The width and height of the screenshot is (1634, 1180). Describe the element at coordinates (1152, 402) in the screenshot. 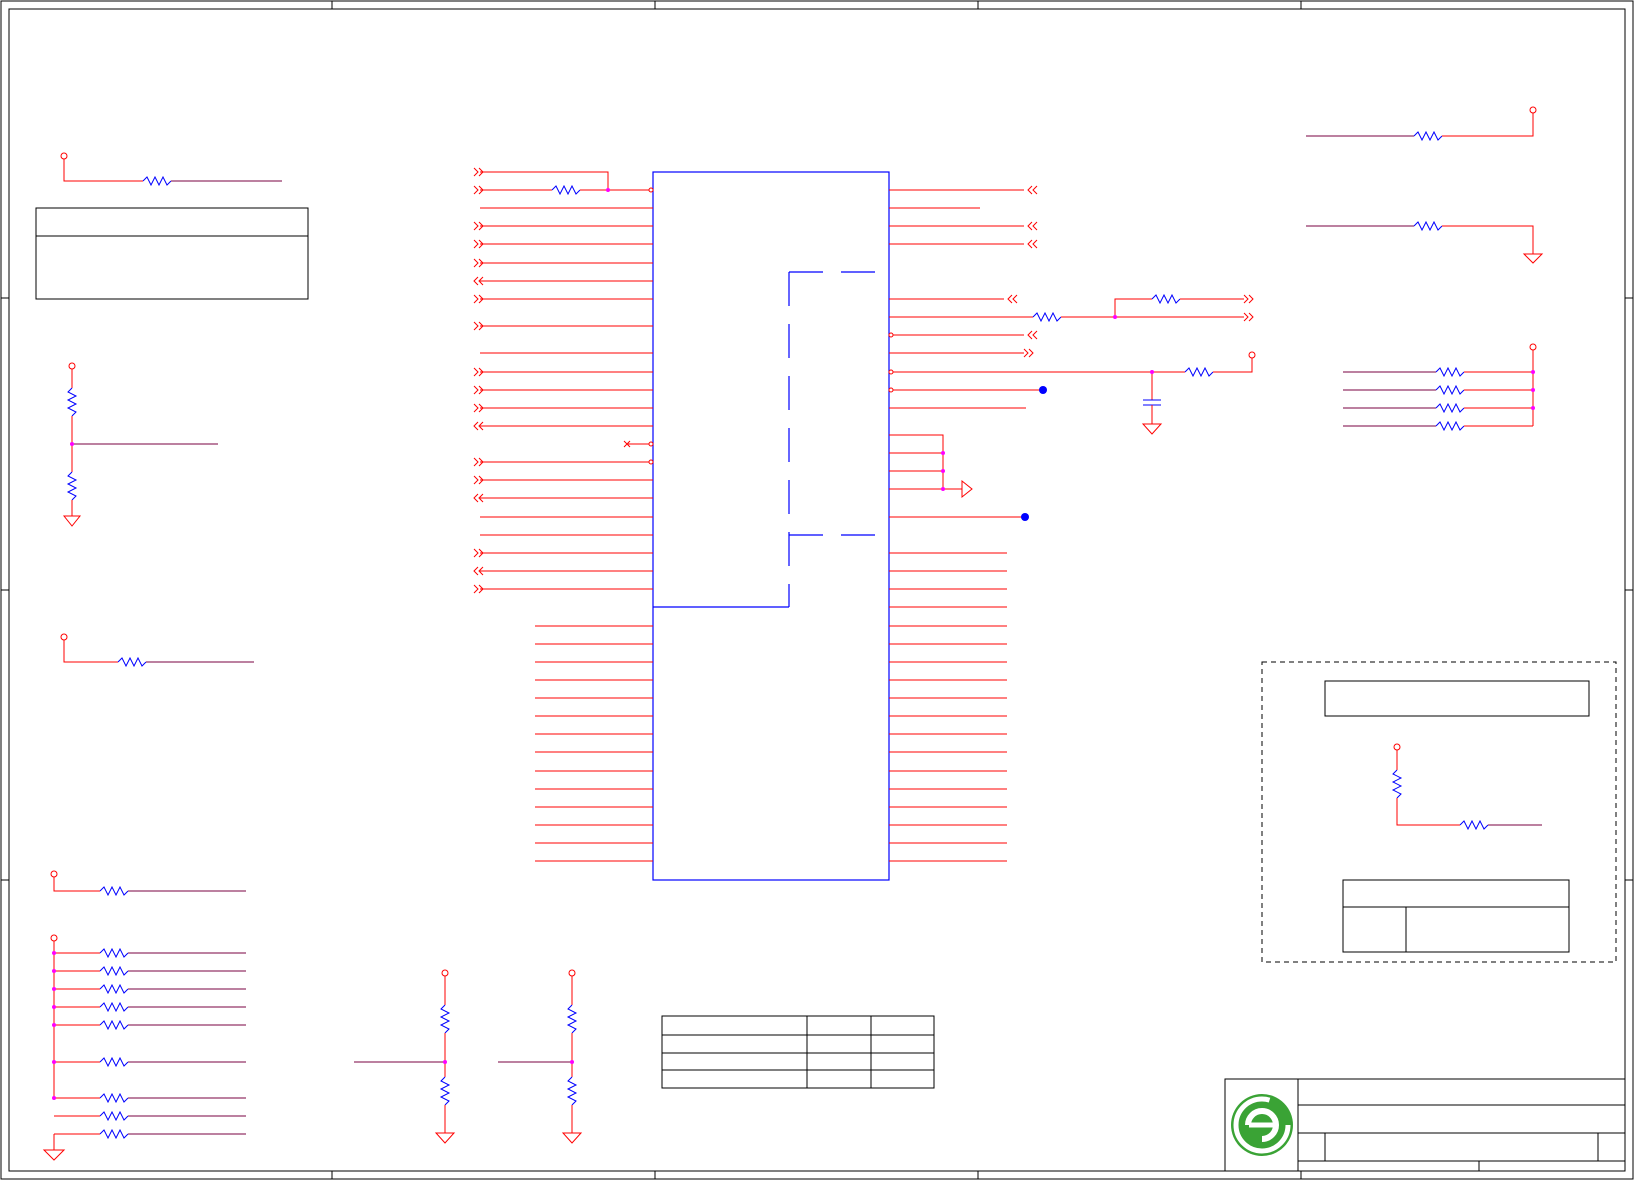

I see `capacitor-icon` at that location.